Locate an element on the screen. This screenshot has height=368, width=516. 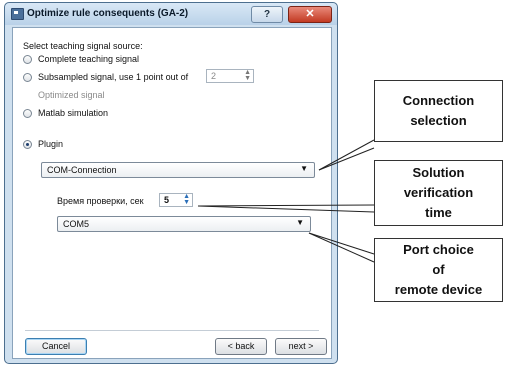
callout-verification-time: Solution verification time is located at coordinates (438, 193).